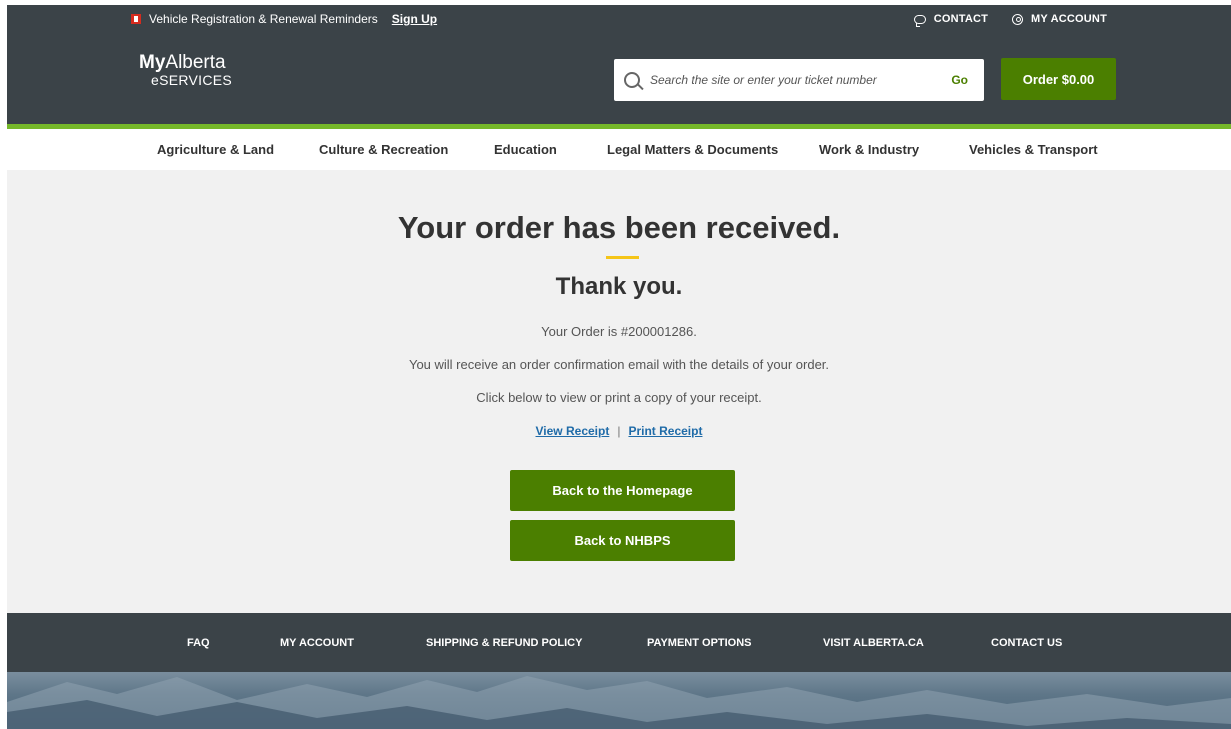 This screenshot has height=729, width=1231. What do you see at coordinates (1026, 643) in the screenshot?
I see `footer-link-contact-us: CONTACT US` at bounding box center [1026, 643].